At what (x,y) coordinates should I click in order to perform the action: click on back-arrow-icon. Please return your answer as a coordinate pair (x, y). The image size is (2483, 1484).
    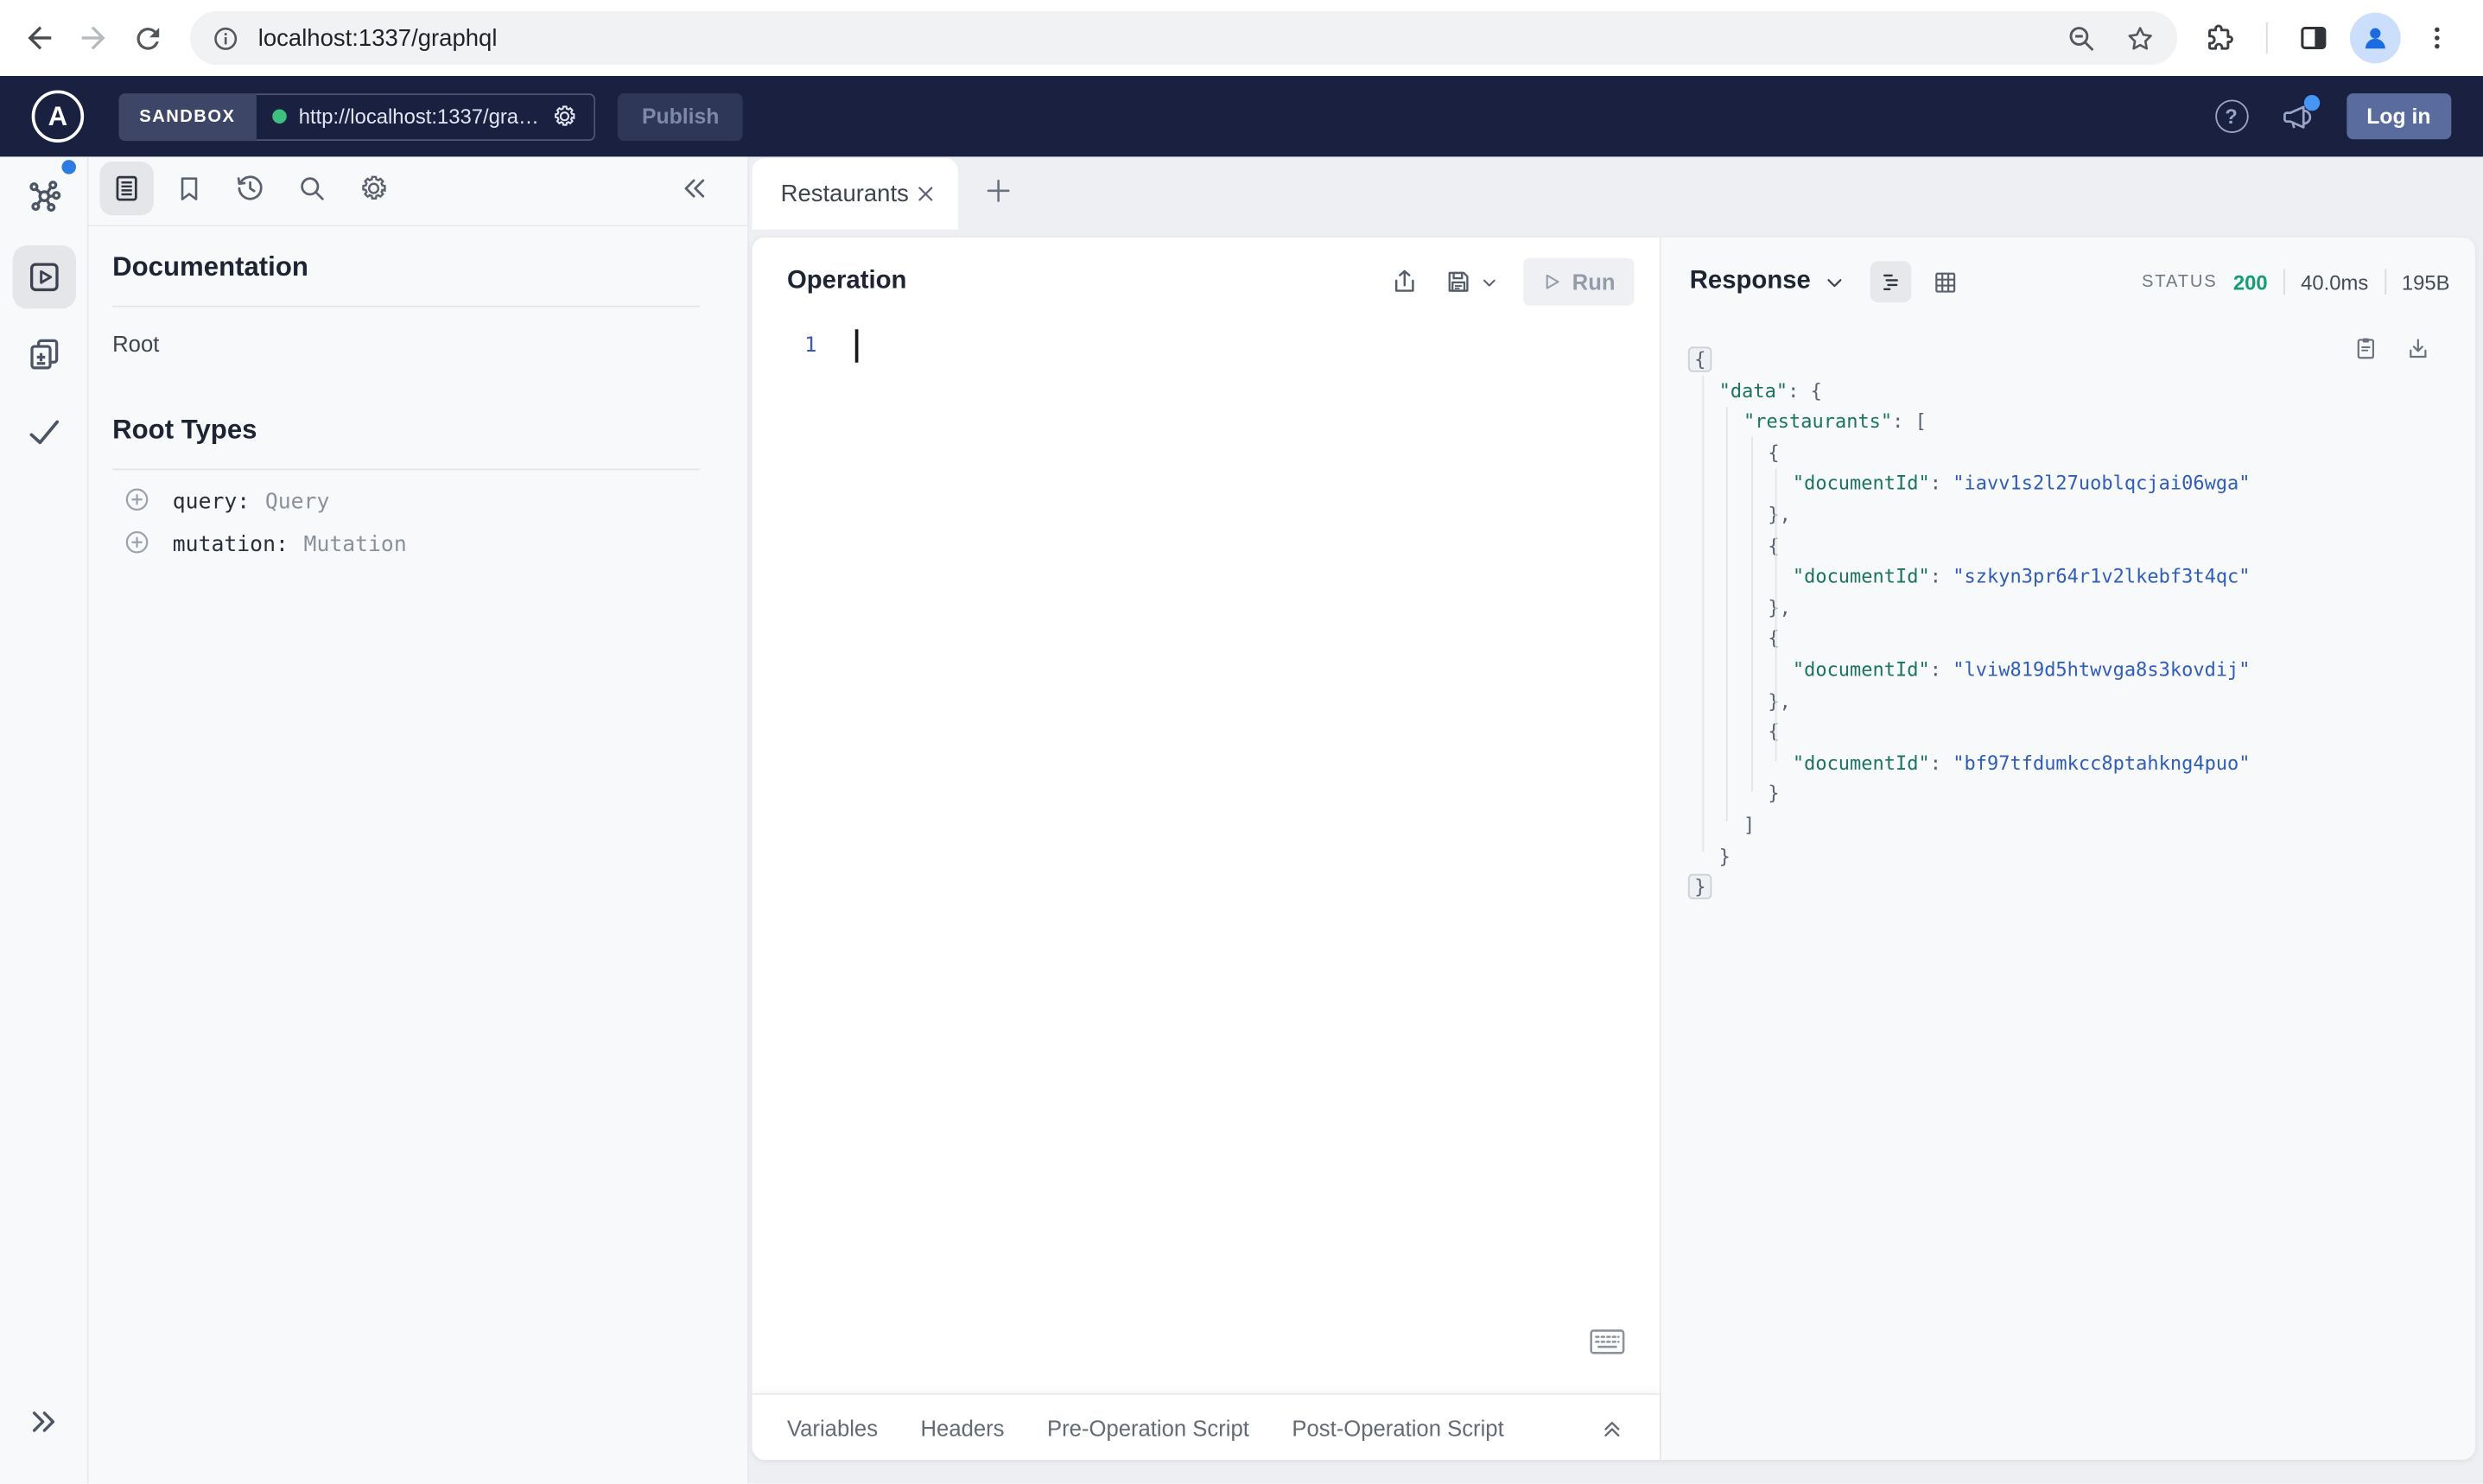
    Looking at the image, I should click on (40, 38).